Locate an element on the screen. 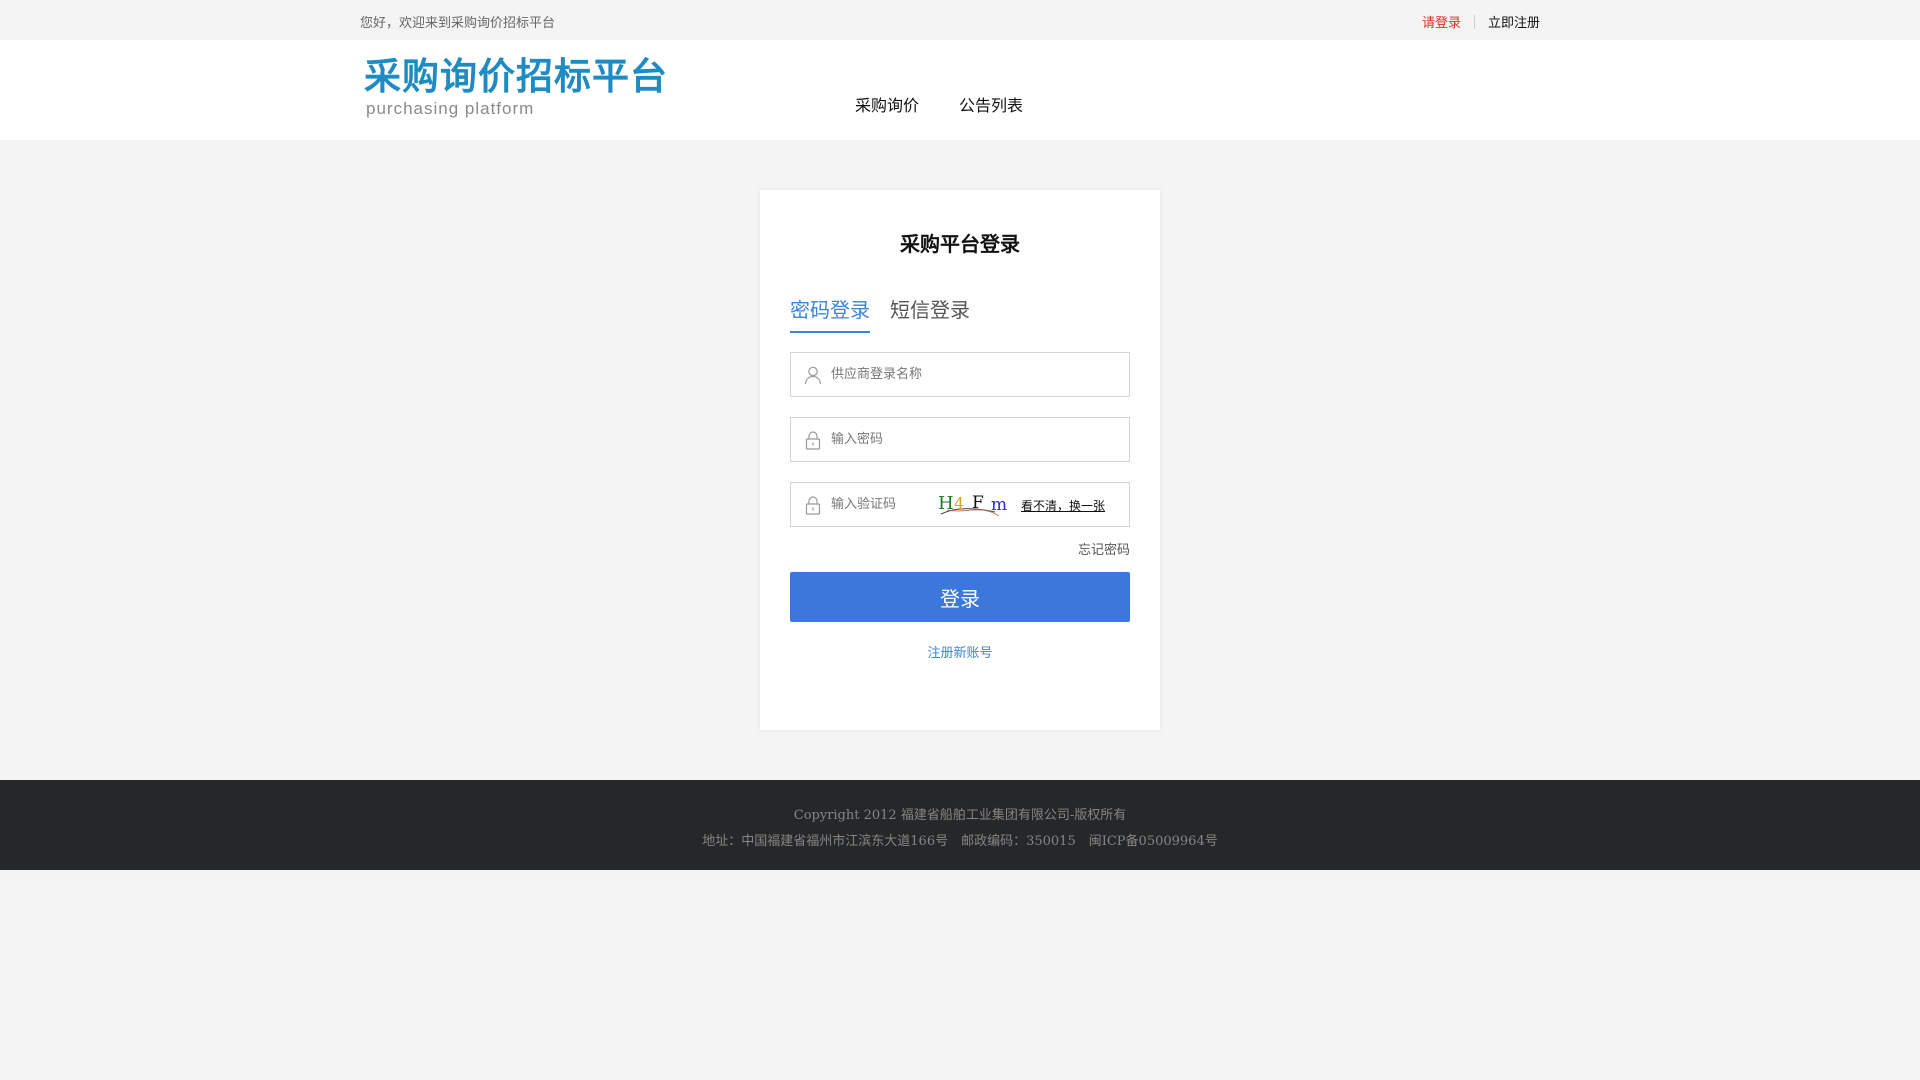 This screenshot has width=1920, height=1080. refresh-captcha-link: 看不清，换一张 is located at coordinates (1063, 505).